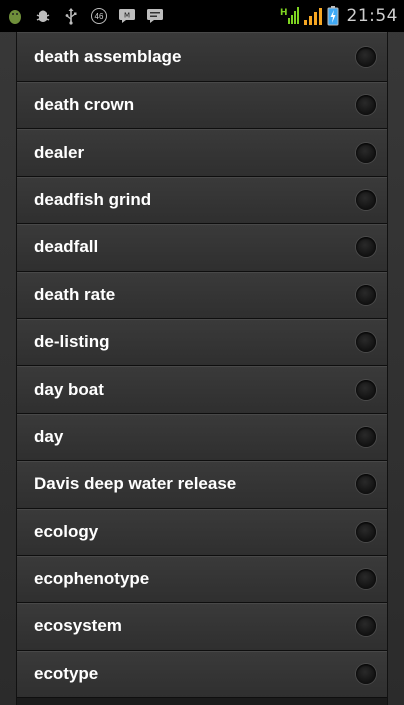 This screenshot has height=705, width=404. Describe the element at coordinates (333, 16) in the screenshot. I see `battery-icon` at that location.